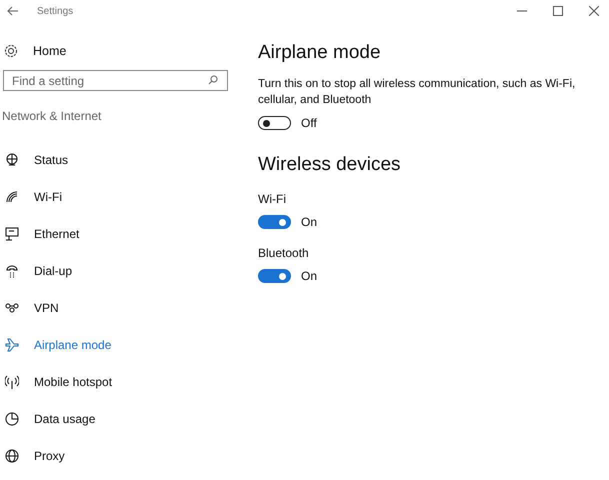 This screenshot has width=609, height=480. What do you see at coordinates (120, 381) in the screenshot?
I see `sidebar-item: Mobile hotspot` at bounding box center [120, 381].